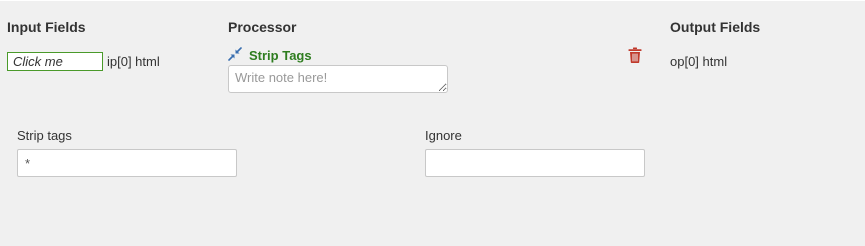  Describe the element at coordinates (235, 54) in the screenshot. I see `compress-arrows-icon` at that location.